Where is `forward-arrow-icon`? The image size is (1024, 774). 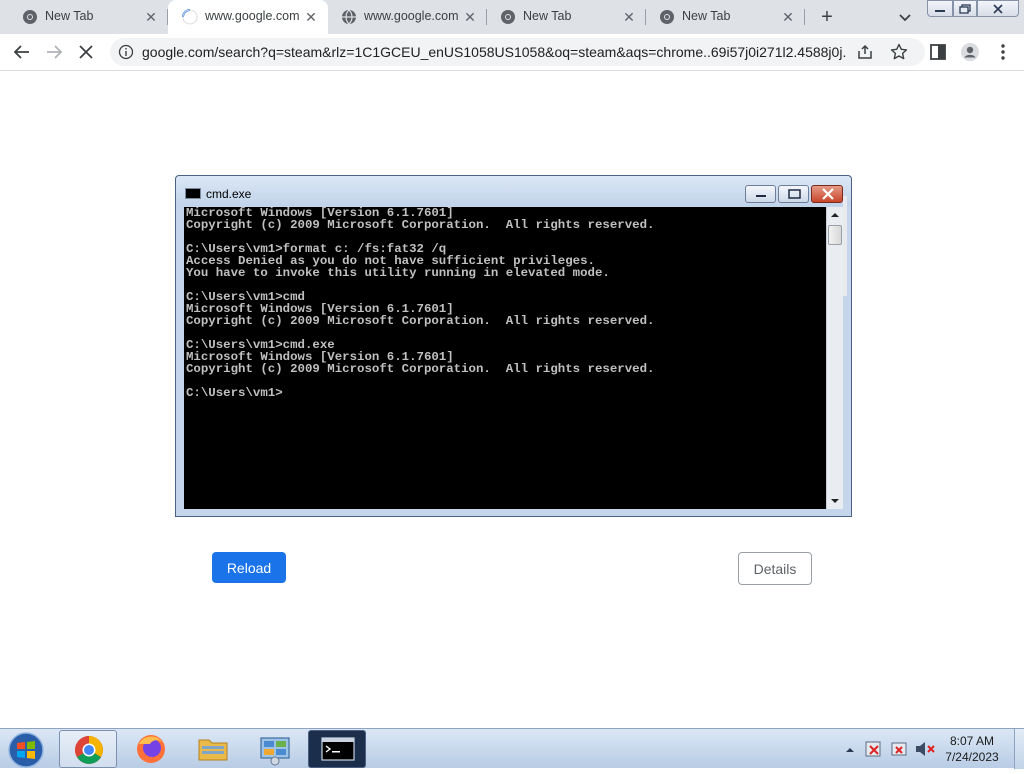
forward-arrow-icon is located at coordinates (54, 52).